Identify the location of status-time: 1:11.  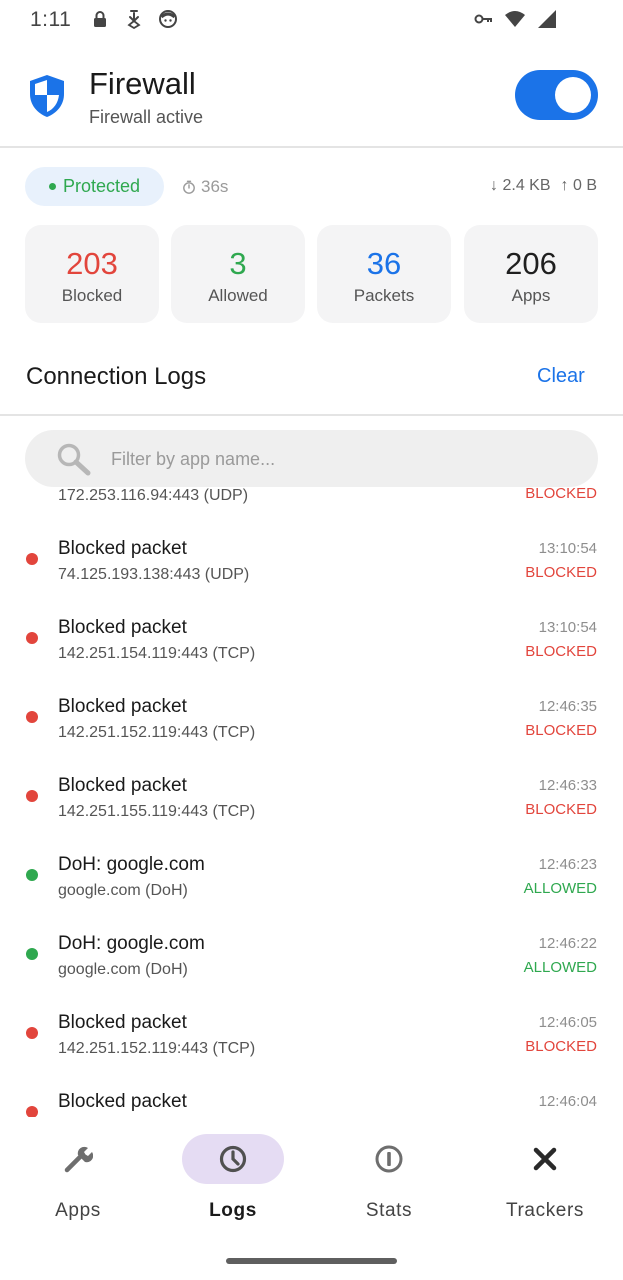
(51, 19).